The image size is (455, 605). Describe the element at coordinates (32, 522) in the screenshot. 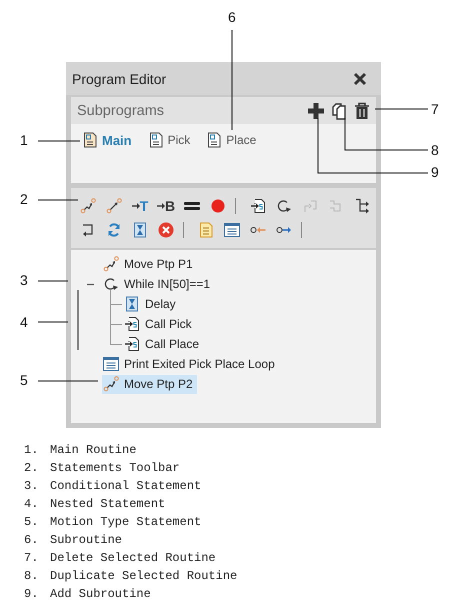

I see `legend-number: 5.` at that location.